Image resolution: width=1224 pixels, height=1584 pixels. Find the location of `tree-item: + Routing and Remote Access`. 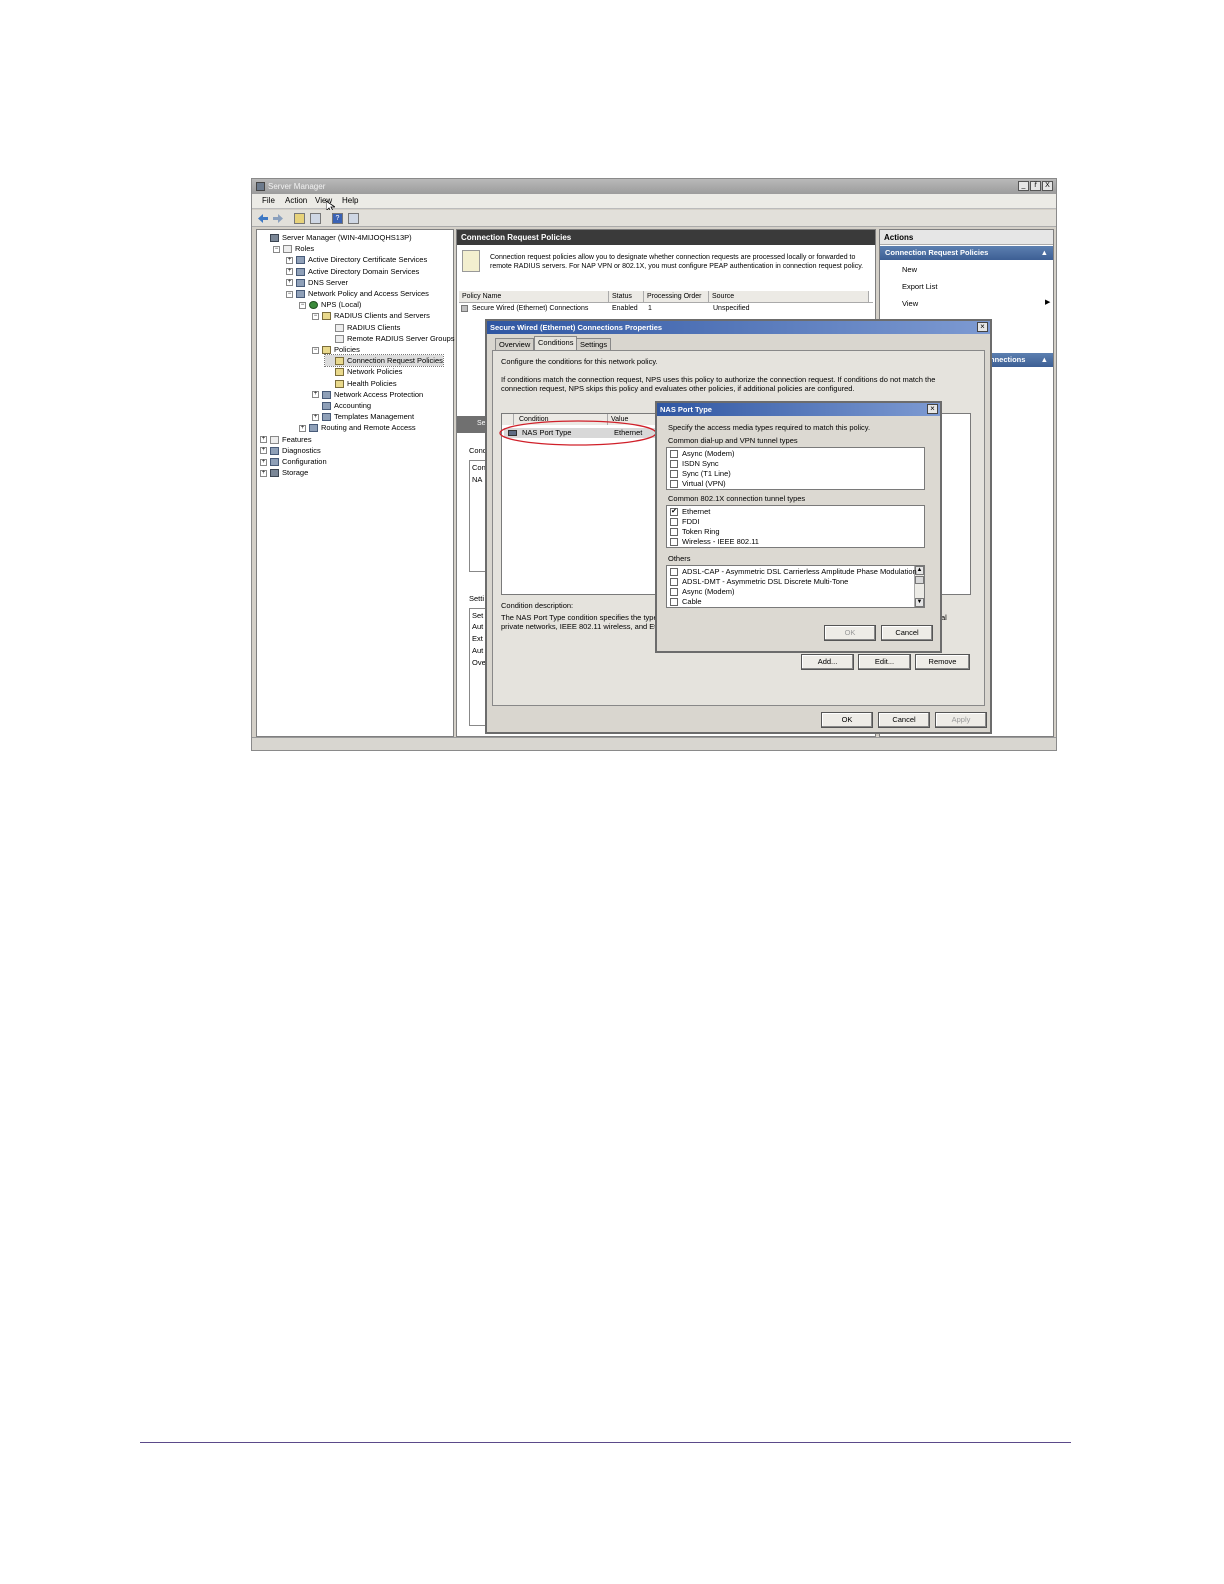

tree-item: + Routing and Remote Access is located at coordinates (357, 427).